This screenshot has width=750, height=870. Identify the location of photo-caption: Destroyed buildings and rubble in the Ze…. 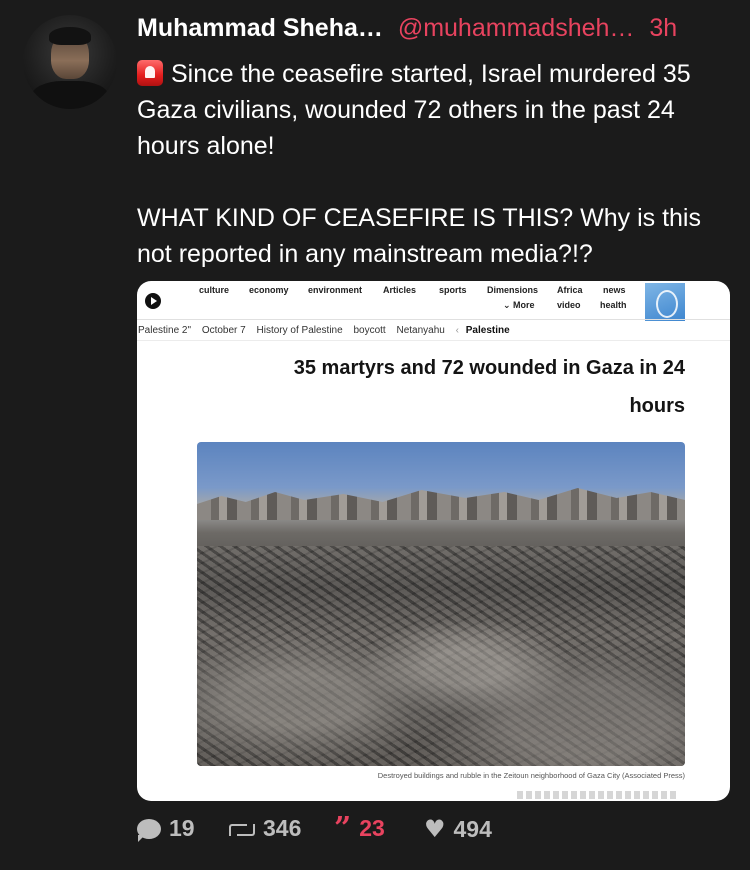
(531, 775).